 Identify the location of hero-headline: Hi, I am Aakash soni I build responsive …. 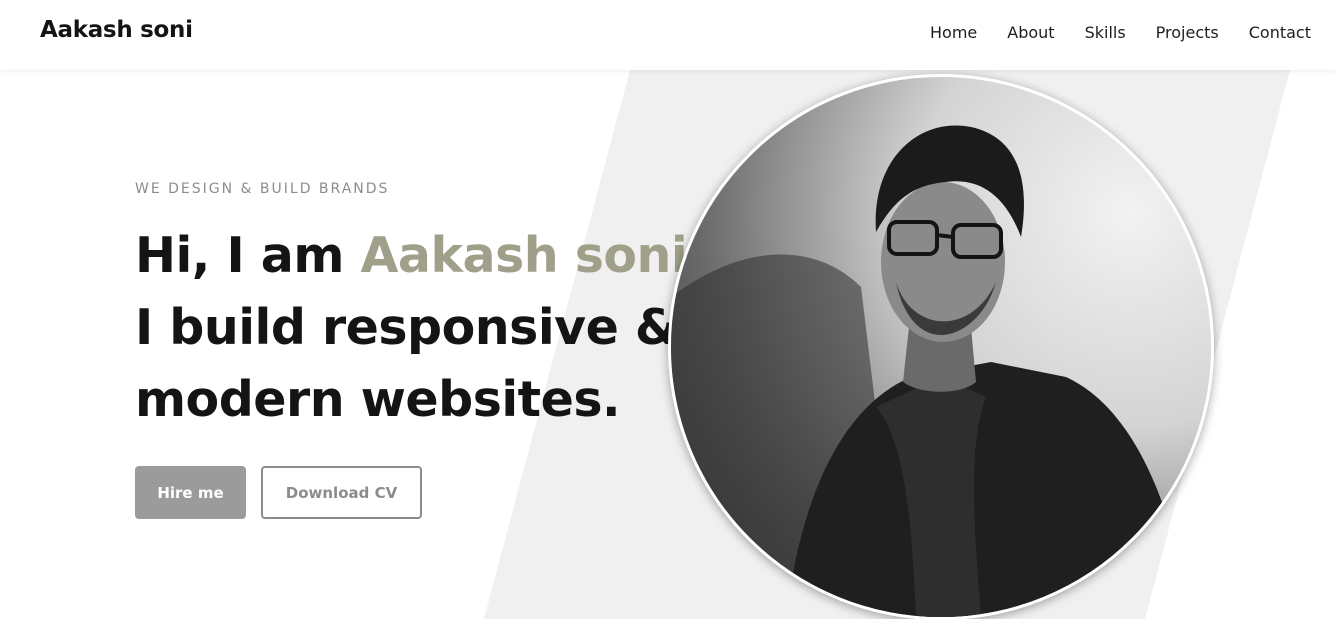
(411, 328).